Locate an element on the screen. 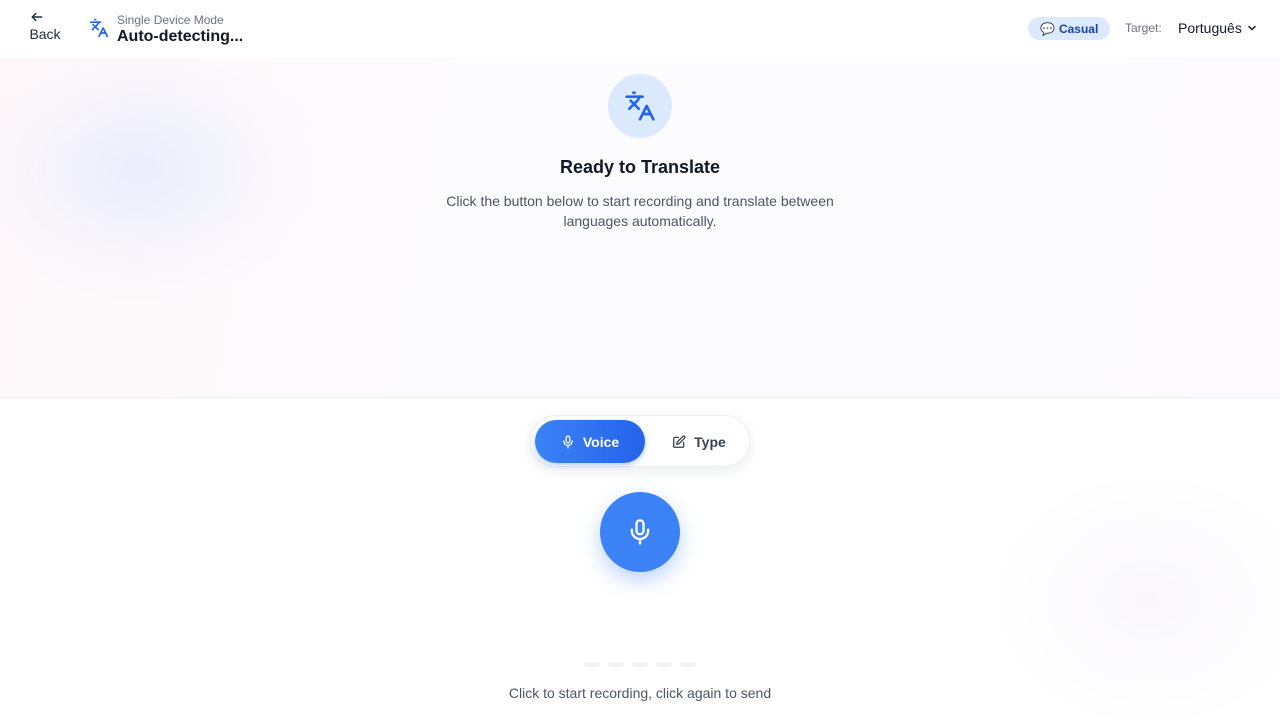  type-mode-button: Type is located at coordinates (699, 441).